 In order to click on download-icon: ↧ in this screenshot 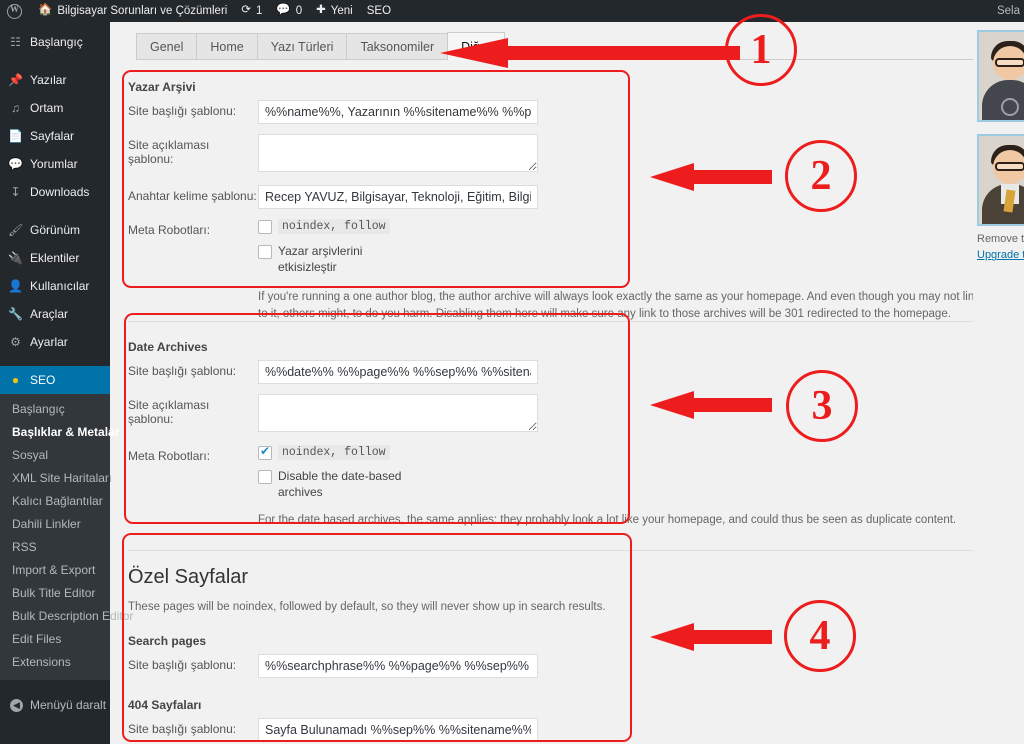, I will do `click(15, 192)`.